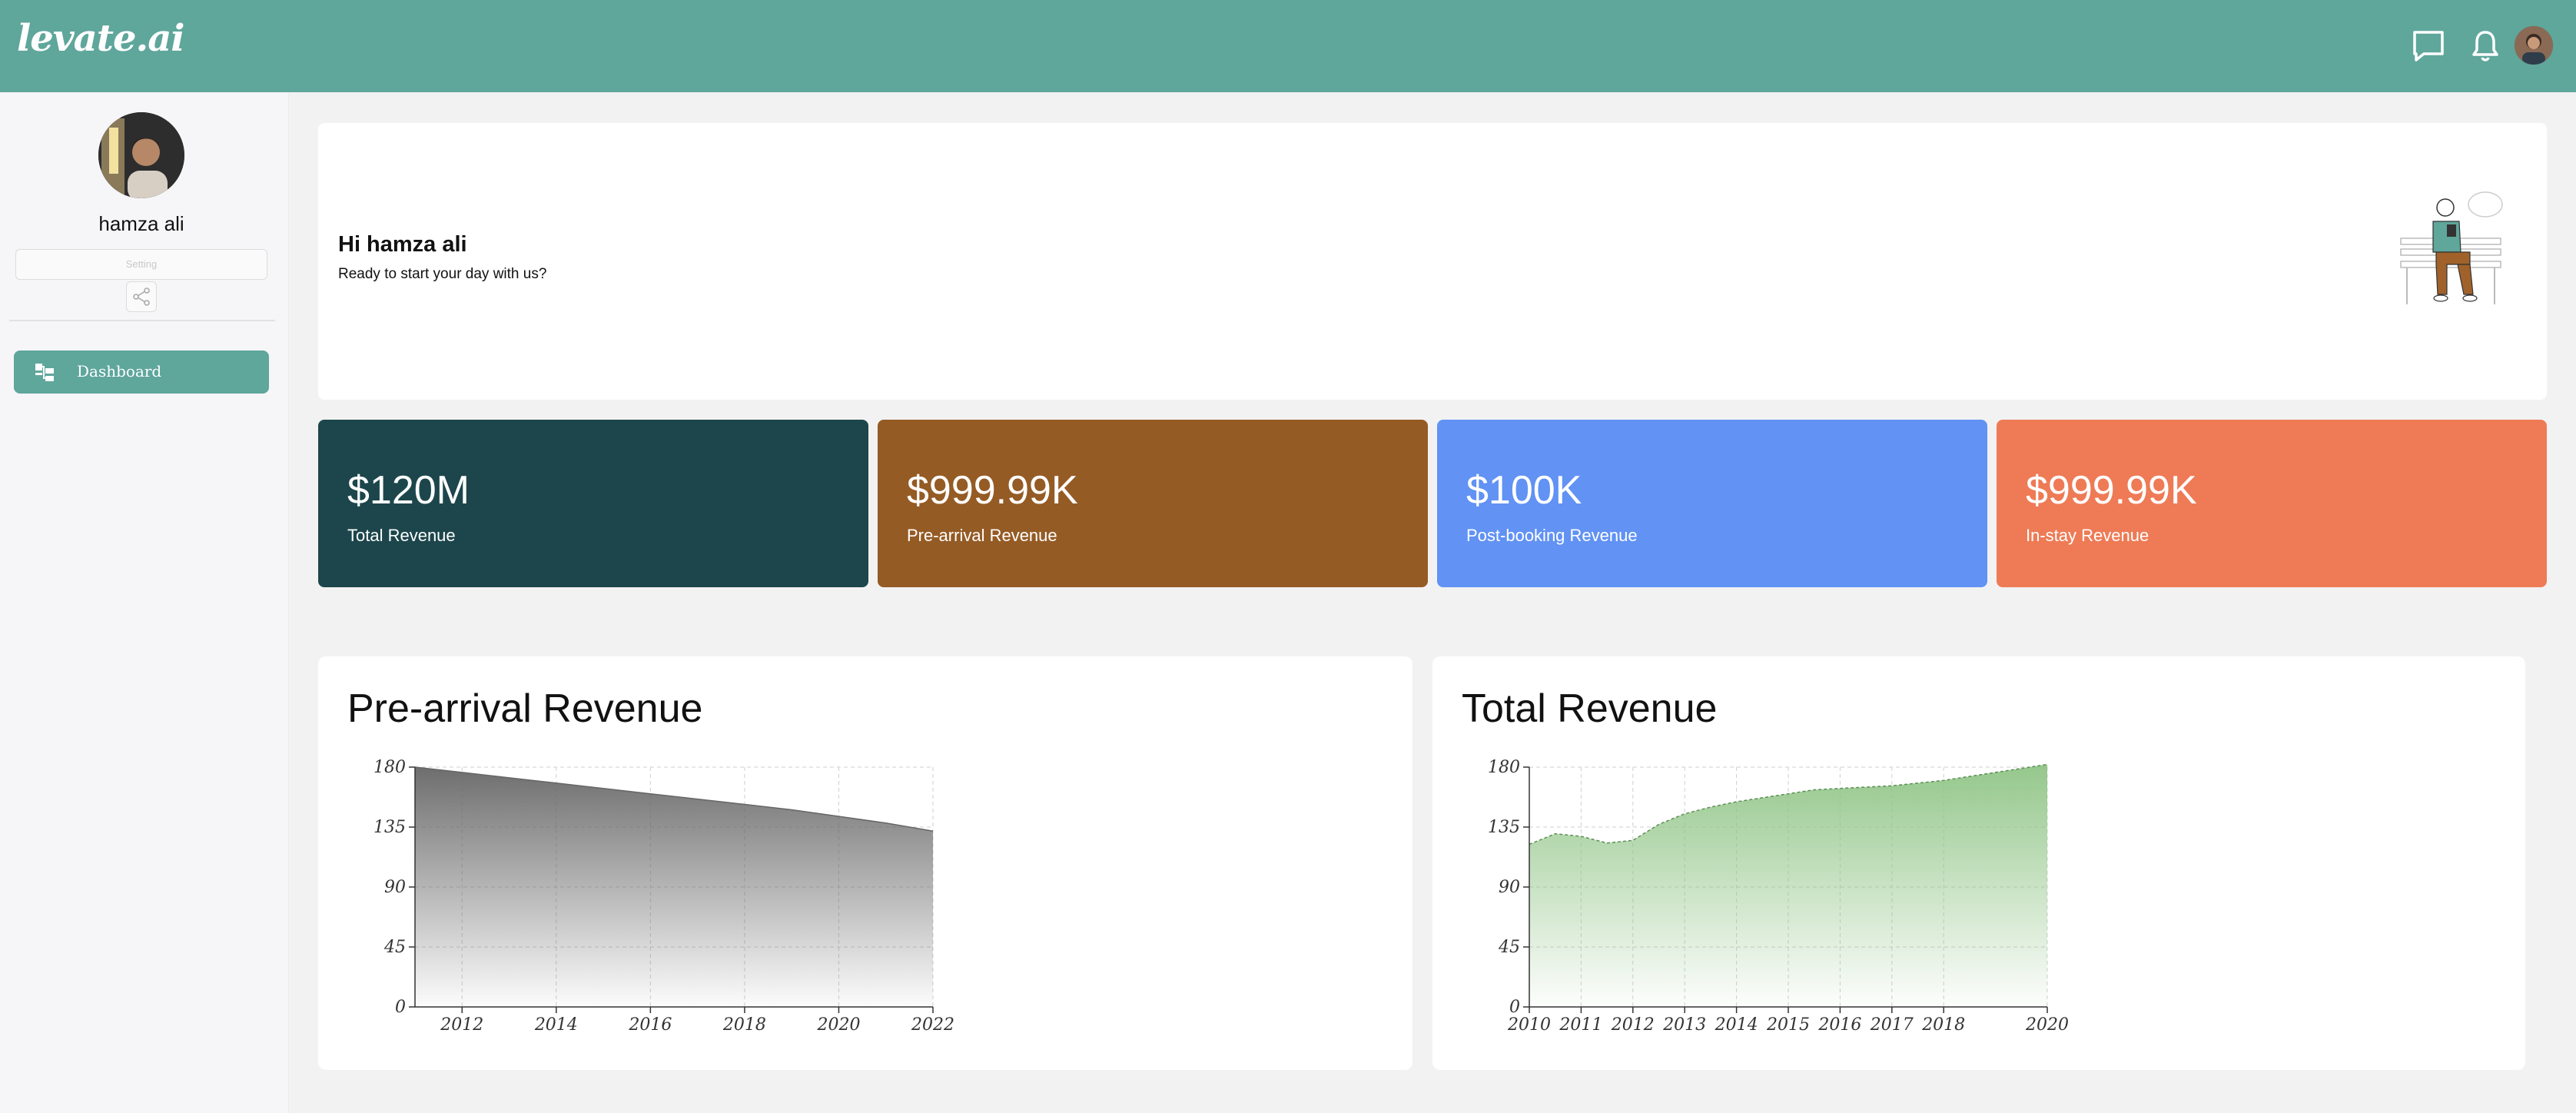 The image size is (2576, 1113). I want to click on greeting-title: Hi hamza ali, so click(402, 244).